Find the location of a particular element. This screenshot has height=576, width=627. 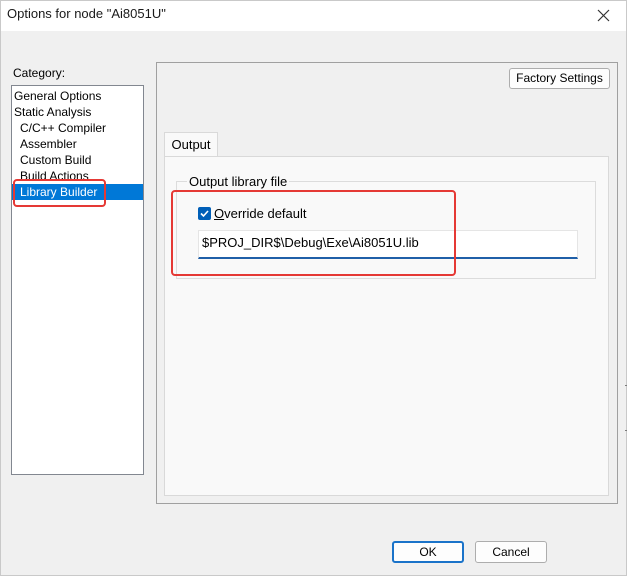

window-title: Options for node "Ai8051U" is located at coordinates (86, 13).